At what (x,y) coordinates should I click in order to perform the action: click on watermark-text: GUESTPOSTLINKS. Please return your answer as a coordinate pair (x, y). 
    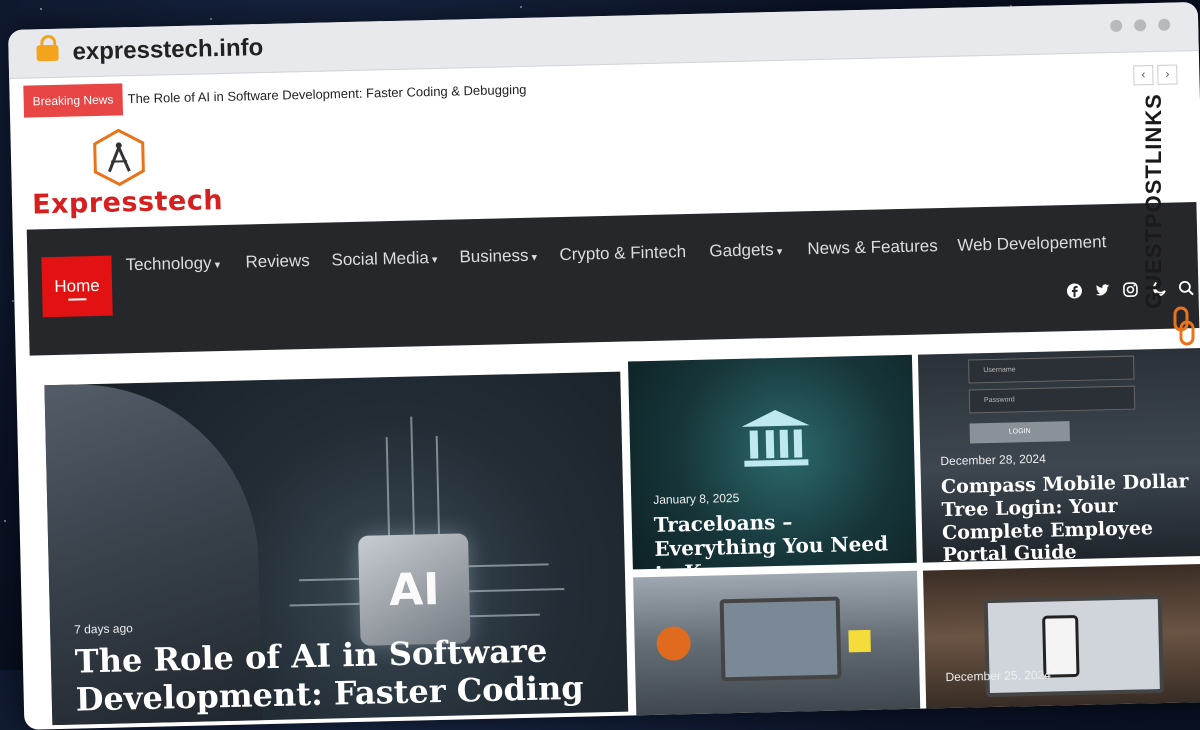
    Looking at the image, I should click on (1154, 201).